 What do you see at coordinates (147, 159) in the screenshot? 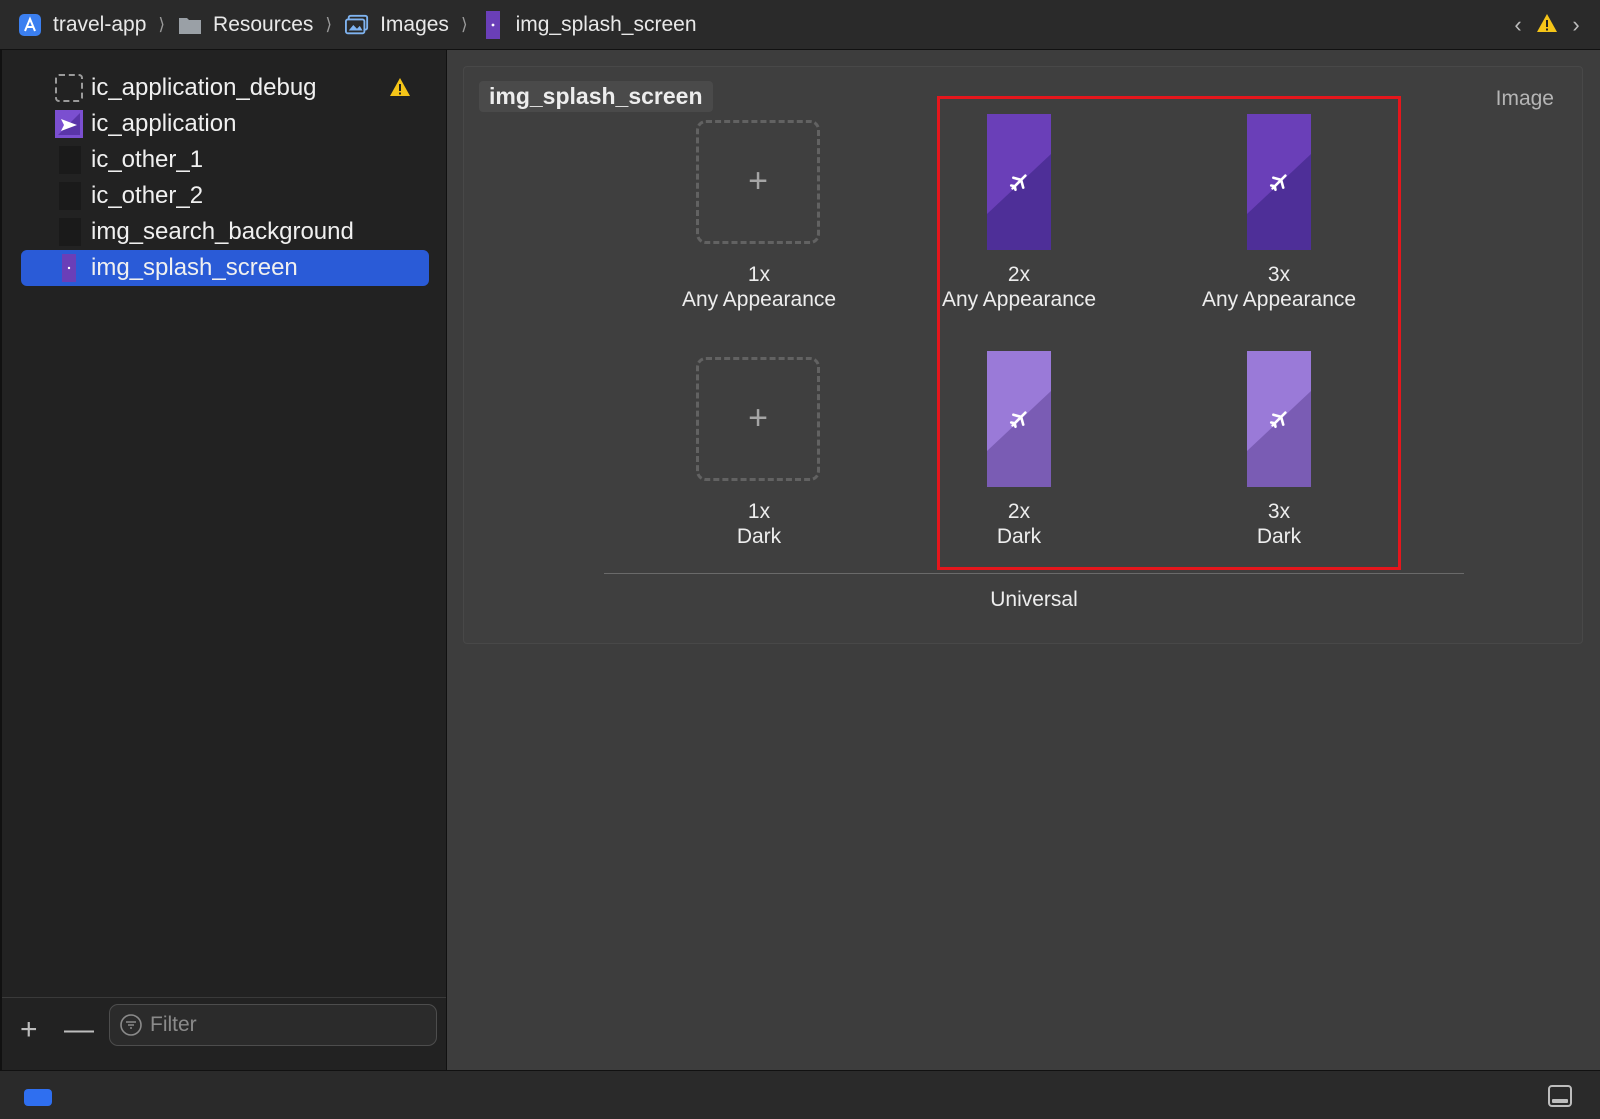
I see `asset-item-label: ic_other_1` at bounding box center [147, 159].